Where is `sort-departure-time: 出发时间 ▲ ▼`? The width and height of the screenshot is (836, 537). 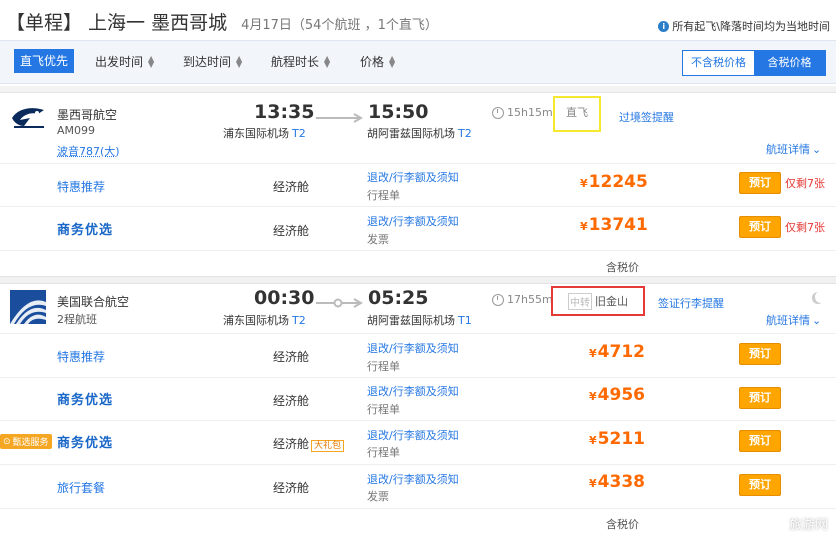 sort-departure-time: 出发时间 ▲ ▼ is located at coordinates (124, 61).